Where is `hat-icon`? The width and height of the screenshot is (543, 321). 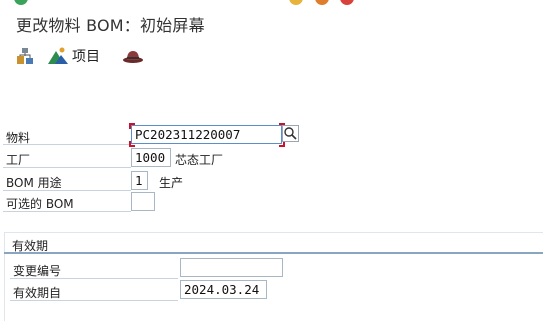
hat-icon is located at coordinates (133, 56).